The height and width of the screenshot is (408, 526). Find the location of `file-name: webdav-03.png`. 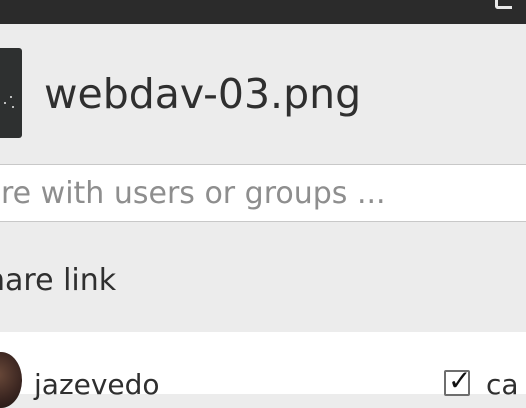

file-name: webdav-03.png is located at coordinates (203, 94).